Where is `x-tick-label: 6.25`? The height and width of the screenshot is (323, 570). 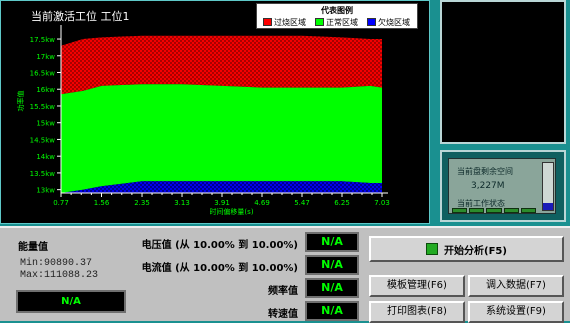 x-tick-label: 6.25 is located at coordinates (342, 203).